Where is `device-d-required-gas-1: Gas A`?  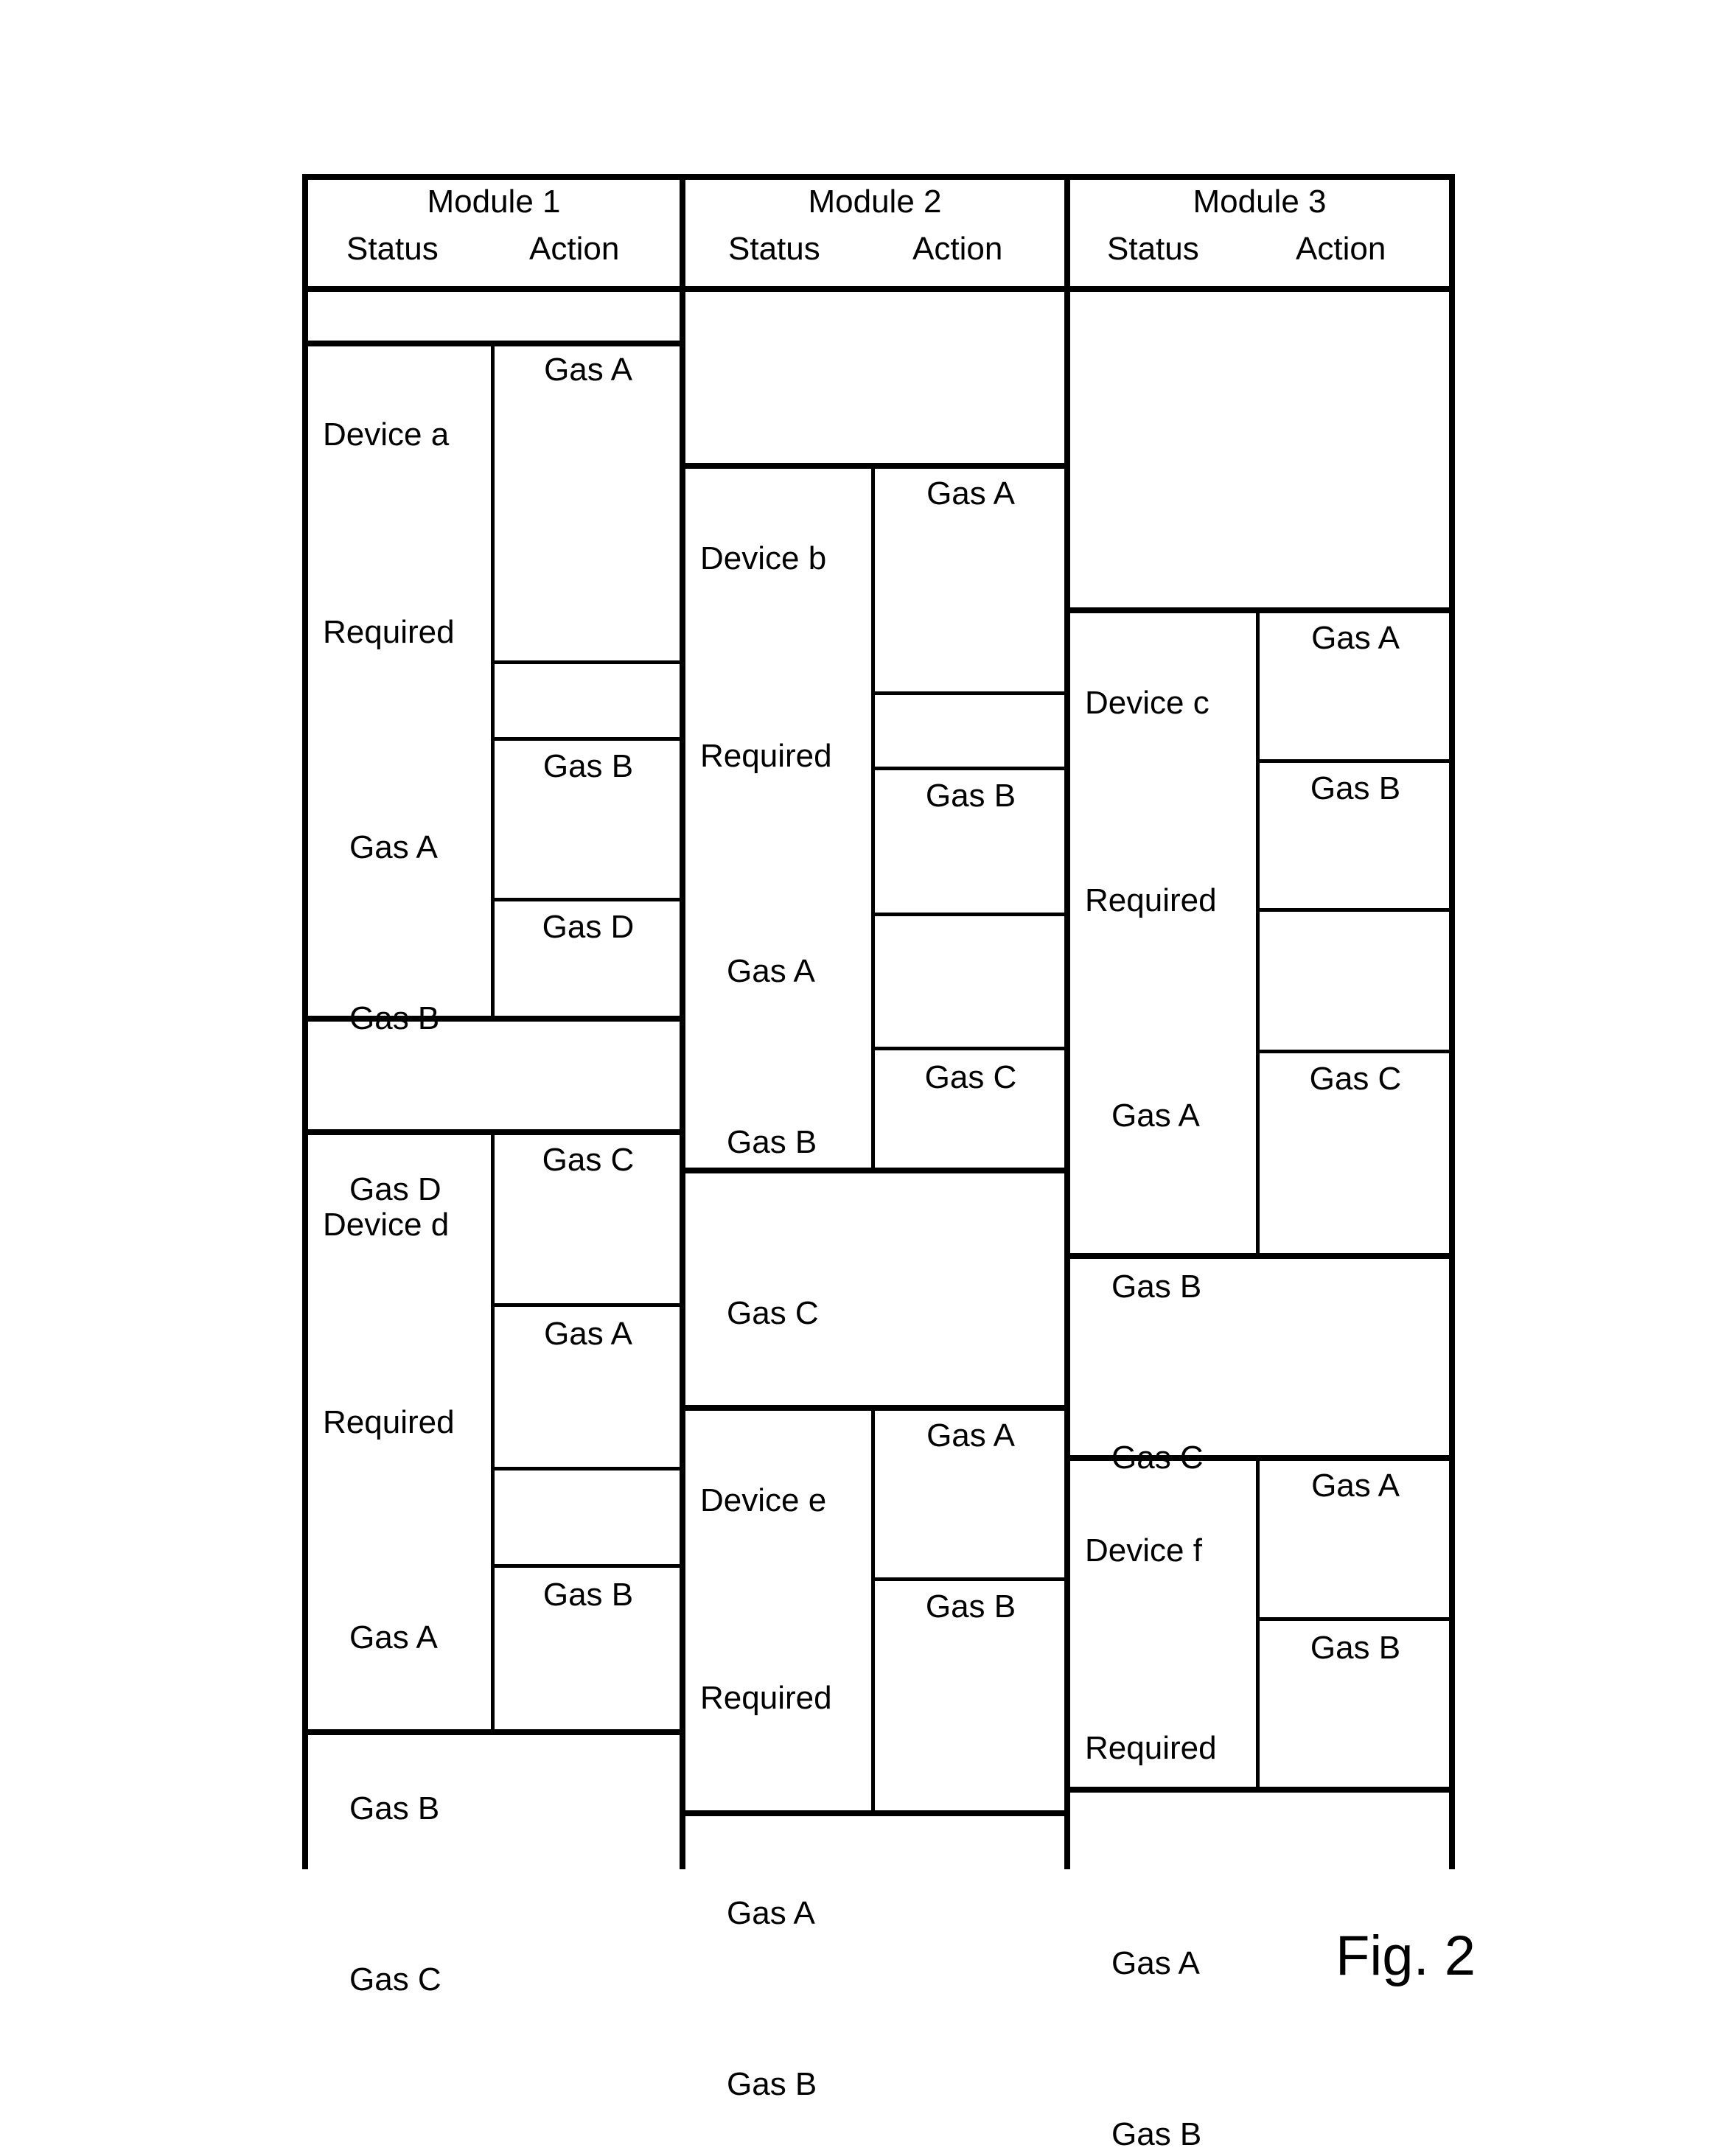
device-d-required-gas-1: Gas A is located at coordinates (394, 1637).